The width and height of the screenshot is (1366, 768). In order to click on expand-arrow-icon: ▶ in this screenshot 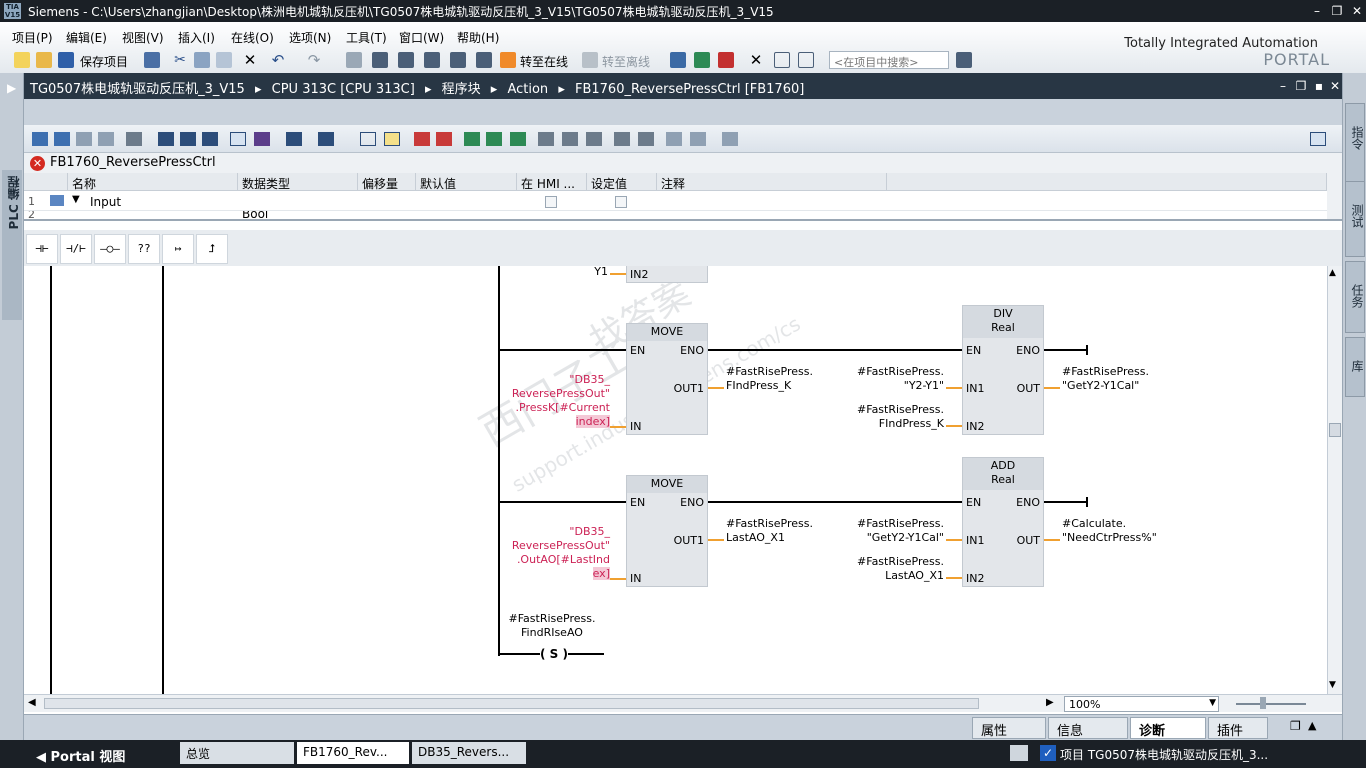, I will do `click(11, 88)`.